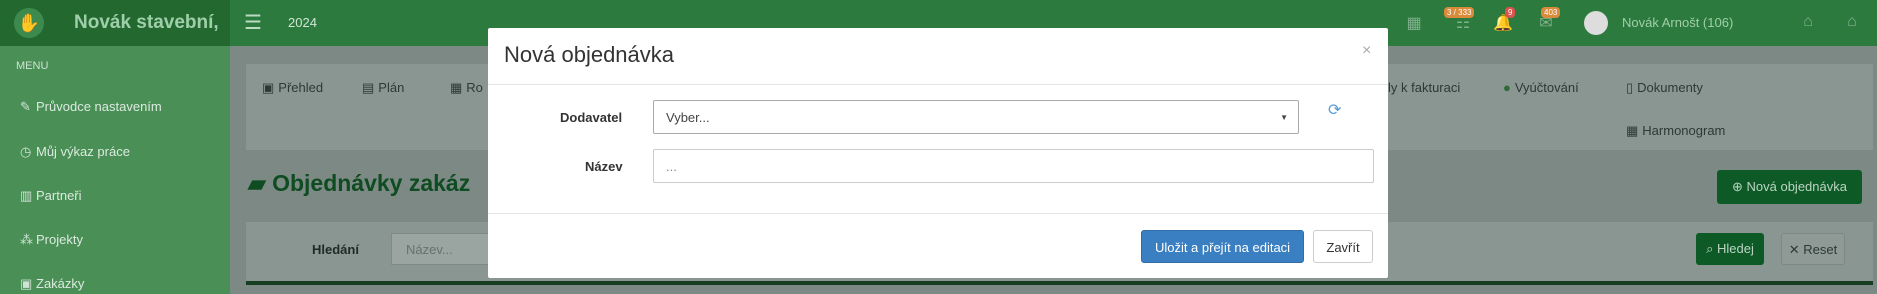  What do you see at coordinates (1284, 117) in the screenshot?
I see `caret-down-icon: ▼` at bounding box center [1284, 117].